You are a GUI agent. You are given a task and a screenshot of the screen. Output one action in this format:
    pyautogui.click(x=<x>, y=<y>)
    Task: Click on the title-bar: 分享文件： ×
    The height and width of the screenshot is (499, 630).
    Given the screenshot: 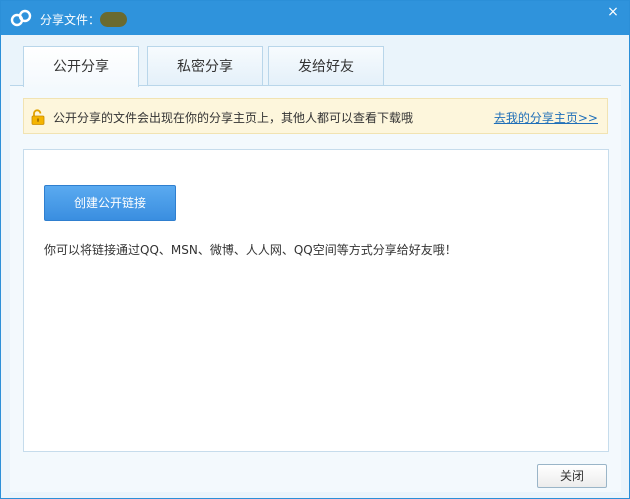 What is the action you would take?
    pyautogui.click(x=315, y=18)
    